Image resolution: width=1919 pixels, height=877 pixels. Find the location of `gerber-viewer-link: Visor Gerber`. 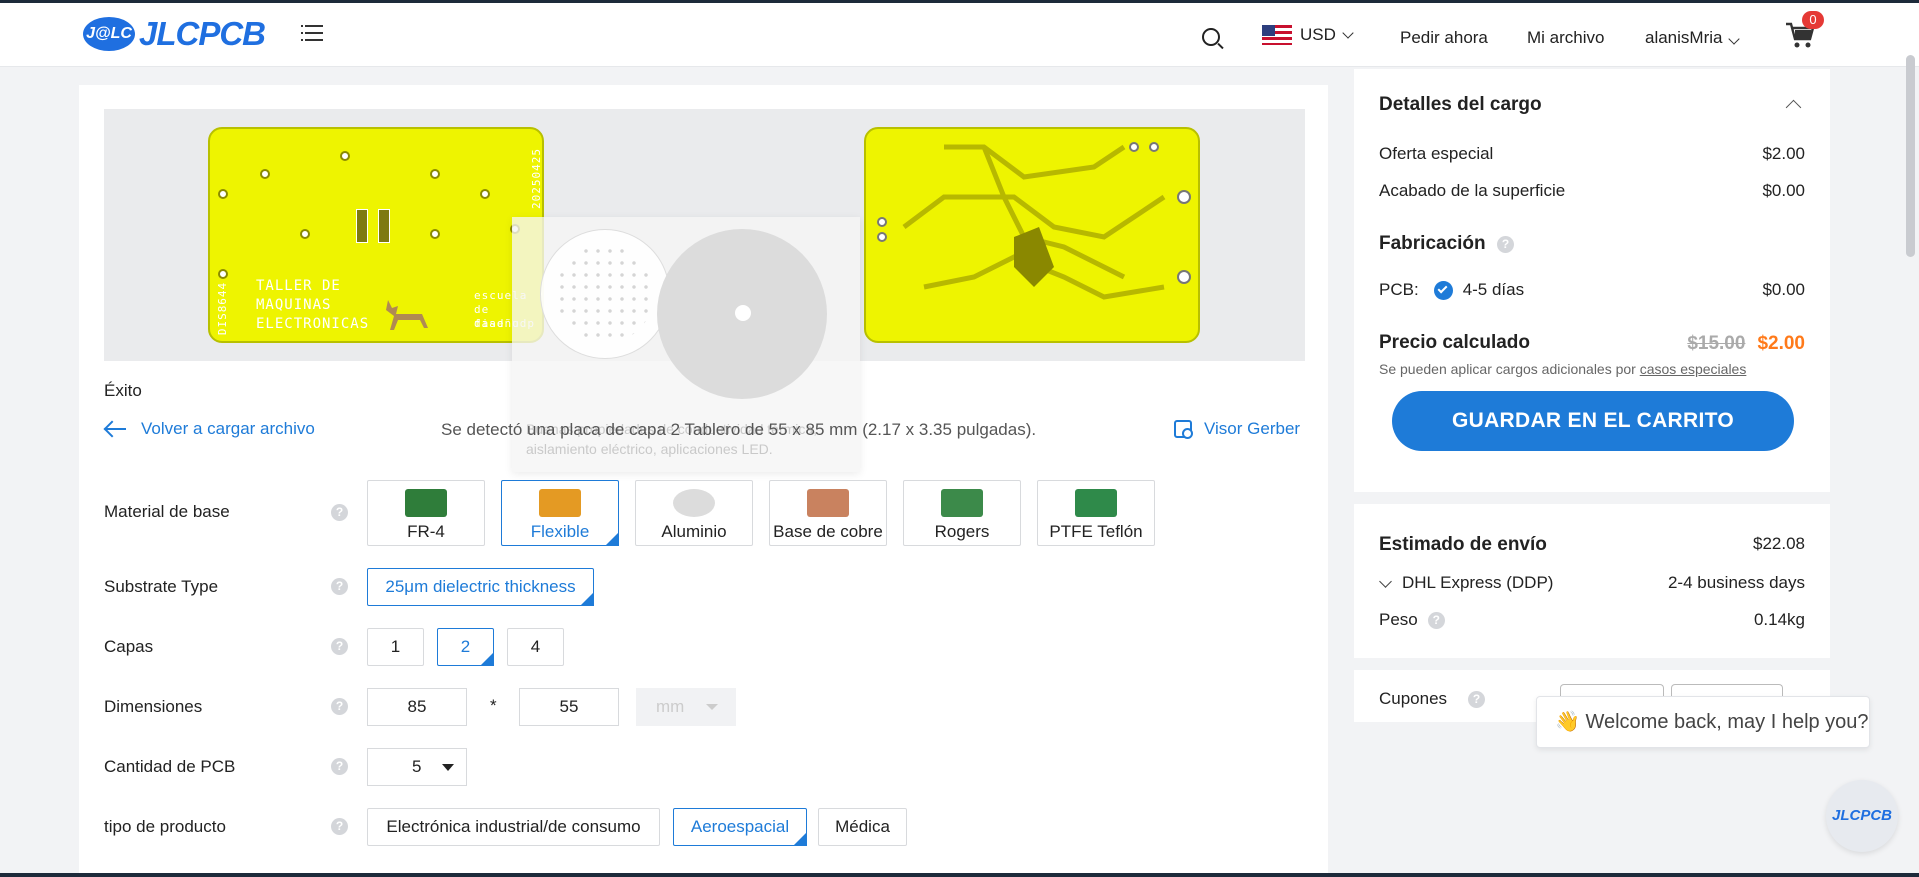

gerber-viewer-link: Visor Gerber is located at coordinates (1237, 429).